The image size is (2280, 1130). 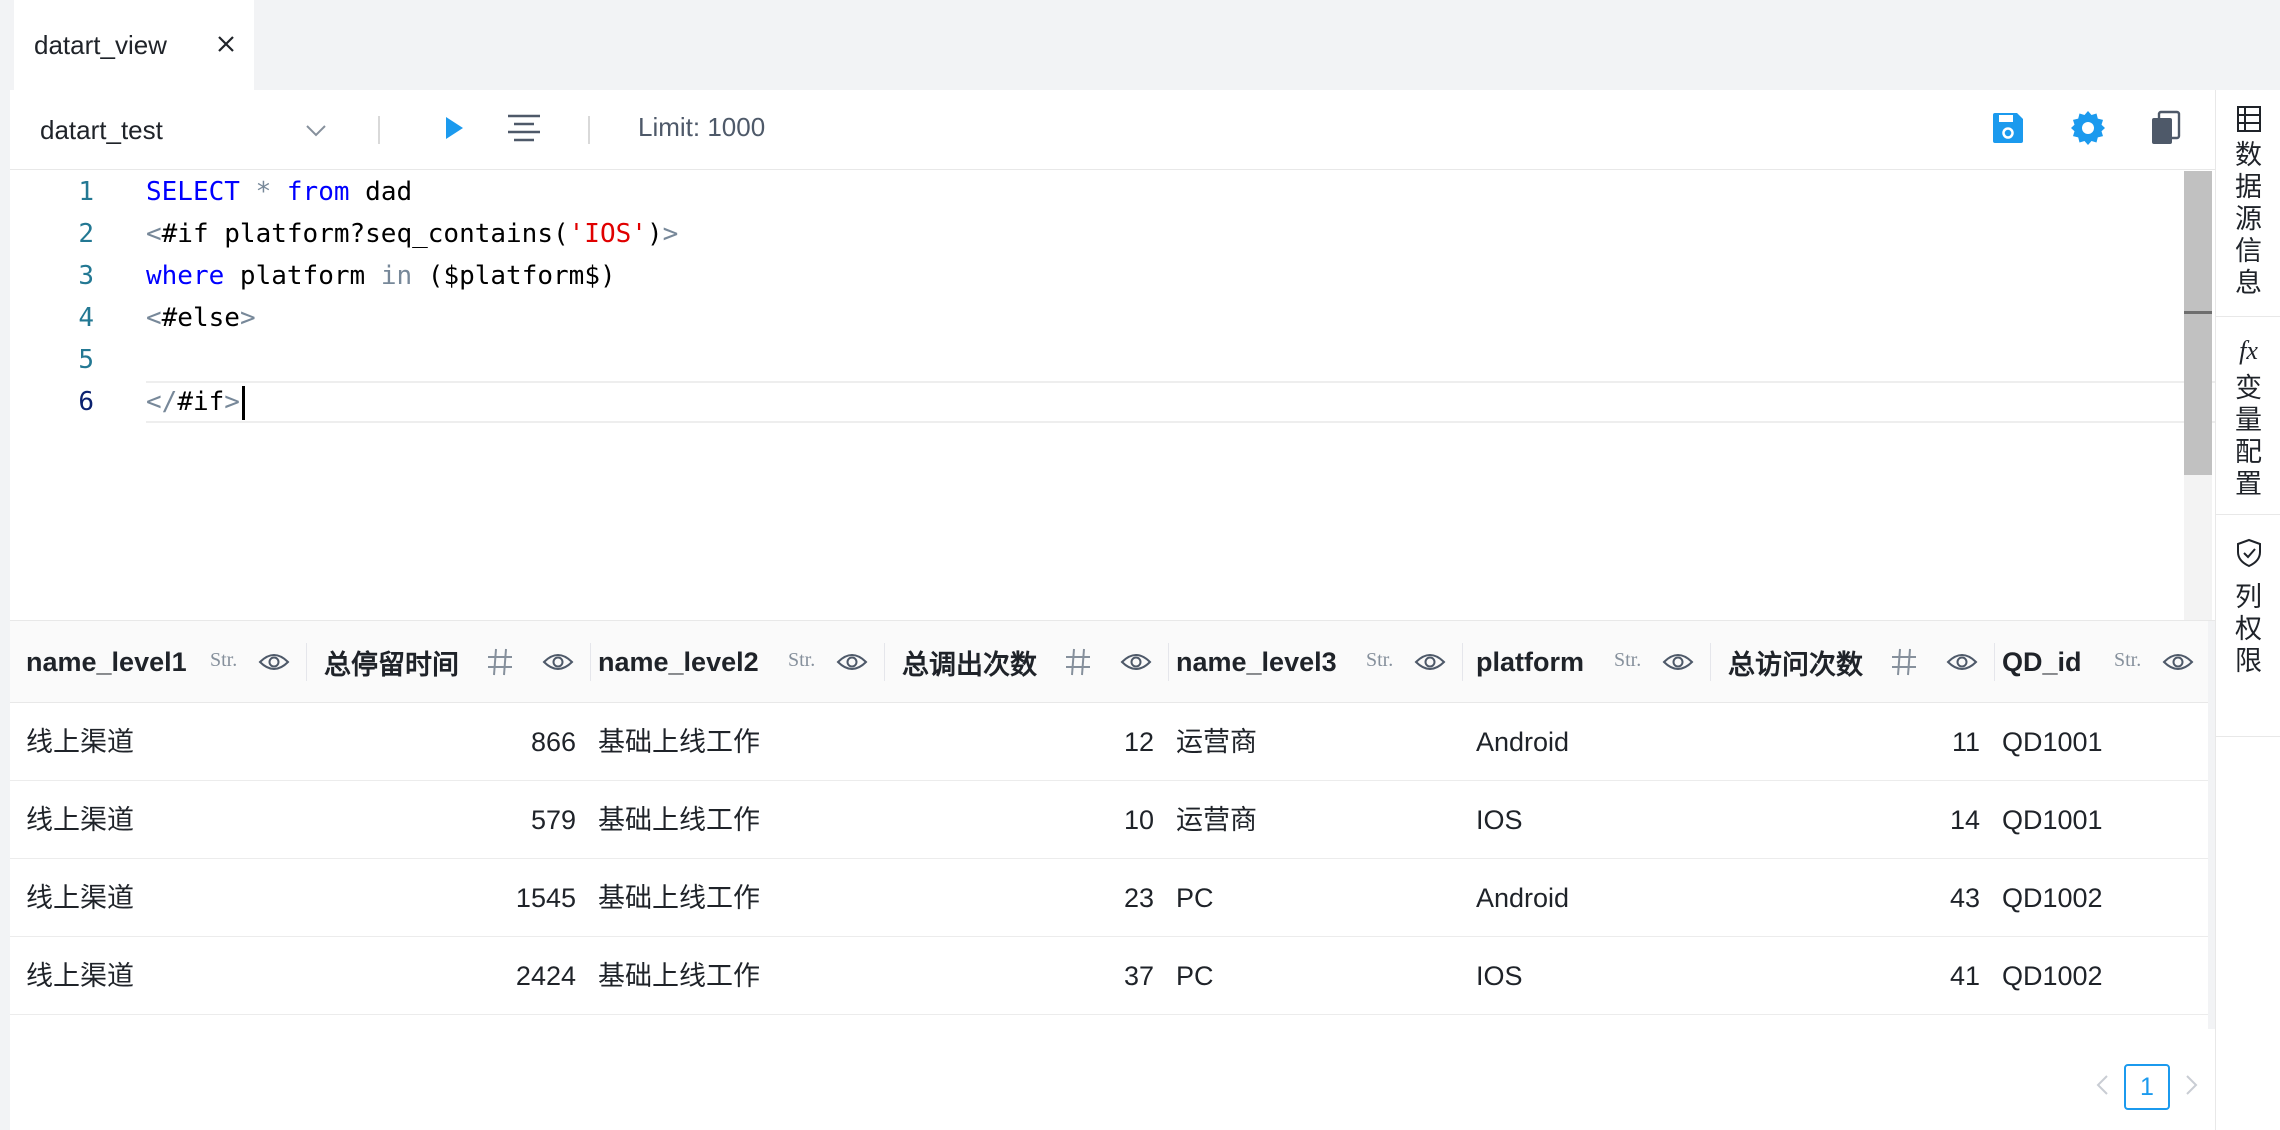 I want to click on limit-label: Limit: 1000, so click(x=701, y=127).